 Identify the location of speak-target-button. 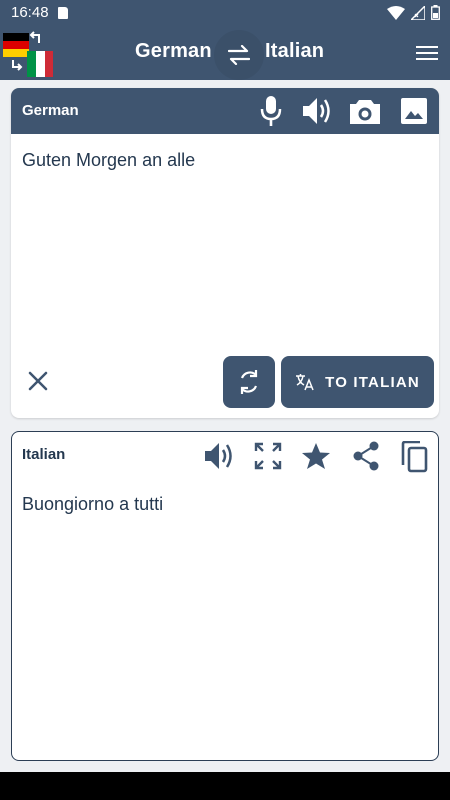
(219, 456).